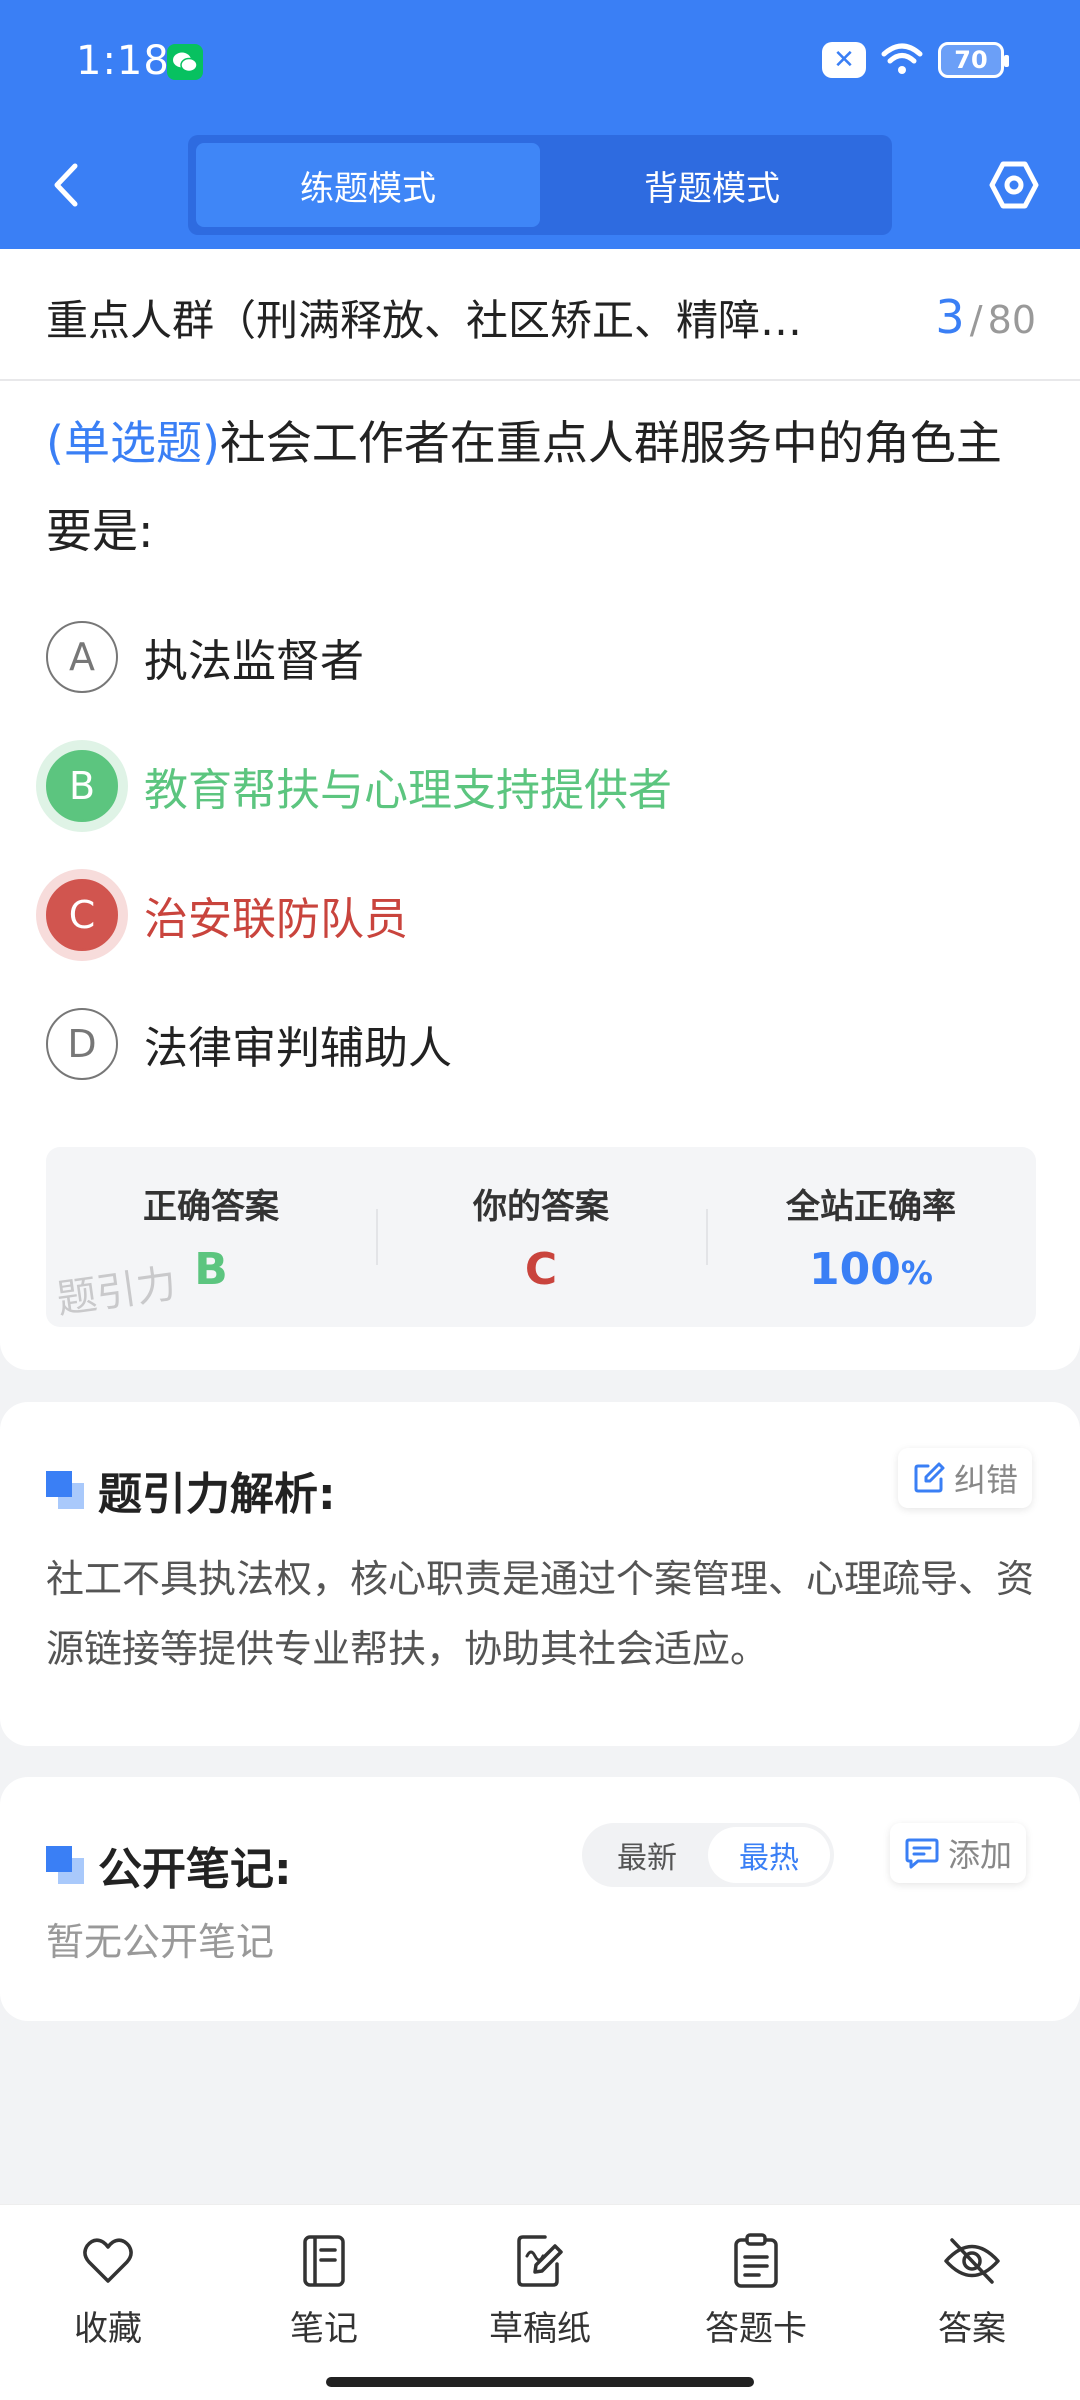  Describe the element at coordinates (82, 657) in the screenshot. I see `option-letter: A` at that location.